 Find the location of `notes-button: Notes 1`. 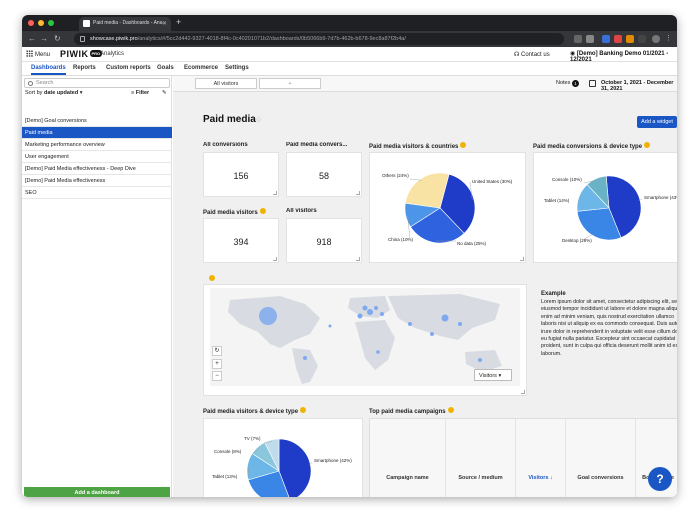

notes-button: Notes 1 is located at coordinates (567, 83).